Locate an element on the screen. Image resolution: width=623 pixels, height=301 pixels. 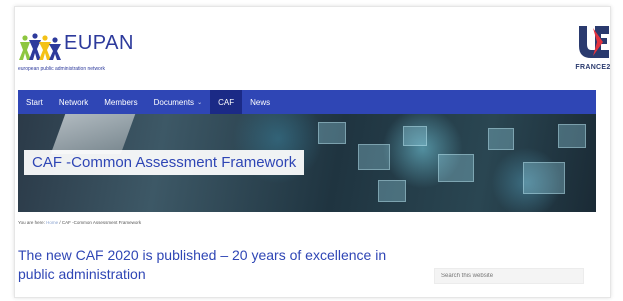
chevron-down-icon: ⌄ is located at coordinates (200, 102).